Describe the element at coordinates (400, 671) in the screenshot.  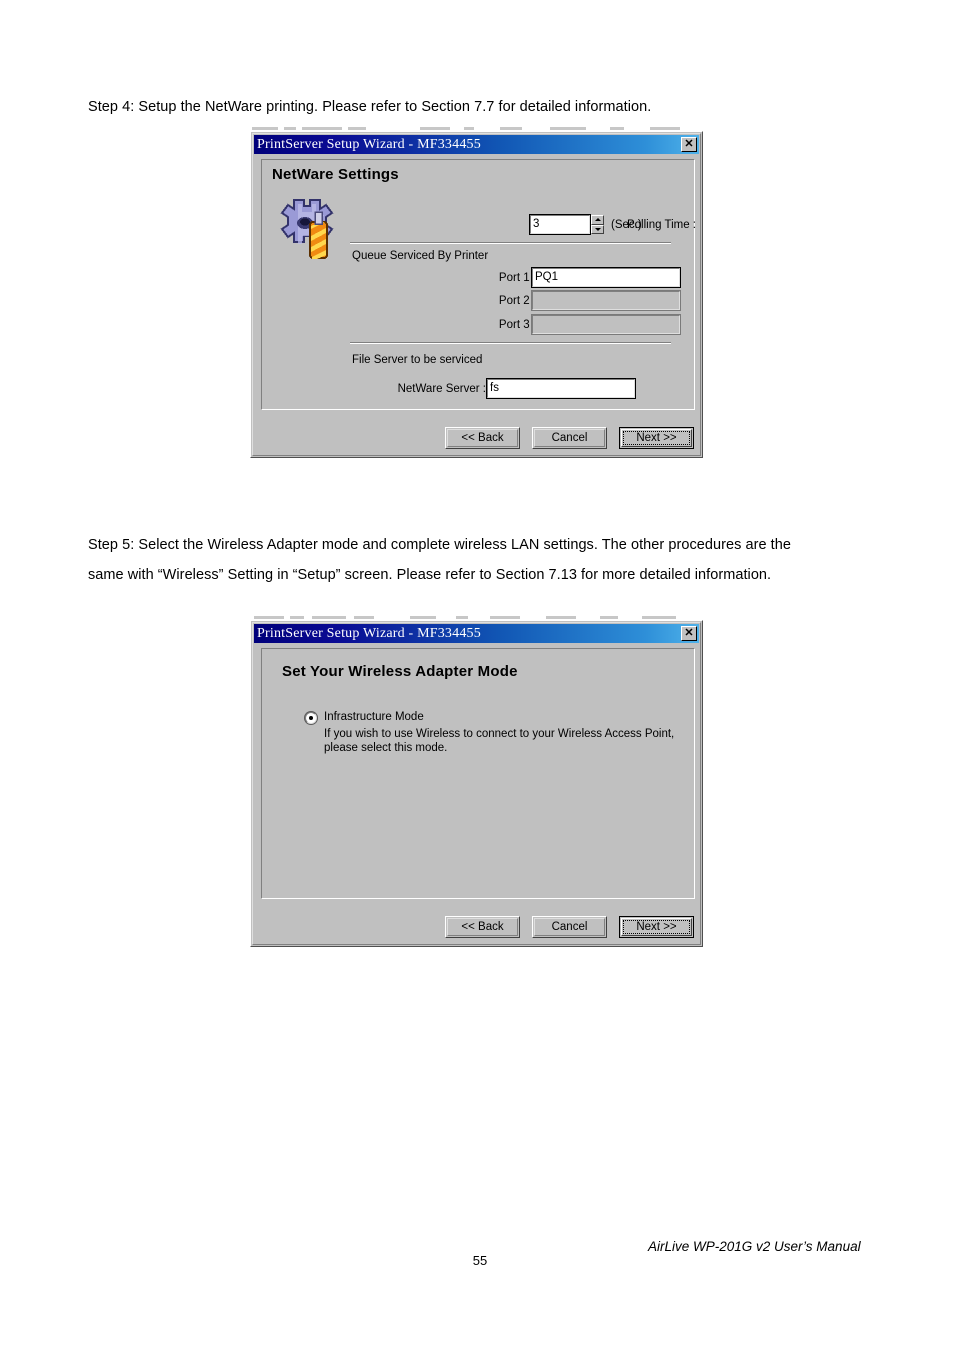
I see `wireless-heading: Set Your Wireless Adapter Mode` at that location.